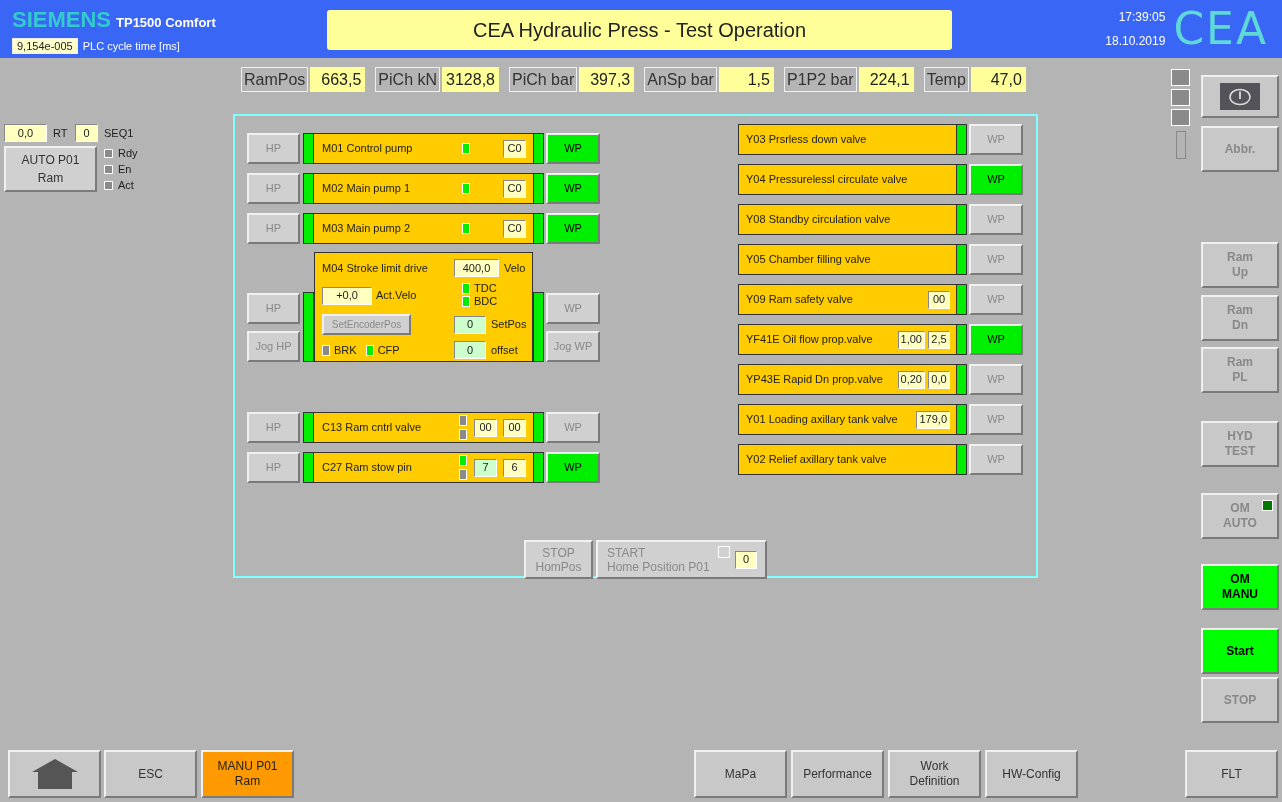 The height and width of the screenshot is (802, 1282). What do you see at coordinates (1240, 700) in the screenshot?
I see `function-button: STOP` at bounding box center [1240, 700].